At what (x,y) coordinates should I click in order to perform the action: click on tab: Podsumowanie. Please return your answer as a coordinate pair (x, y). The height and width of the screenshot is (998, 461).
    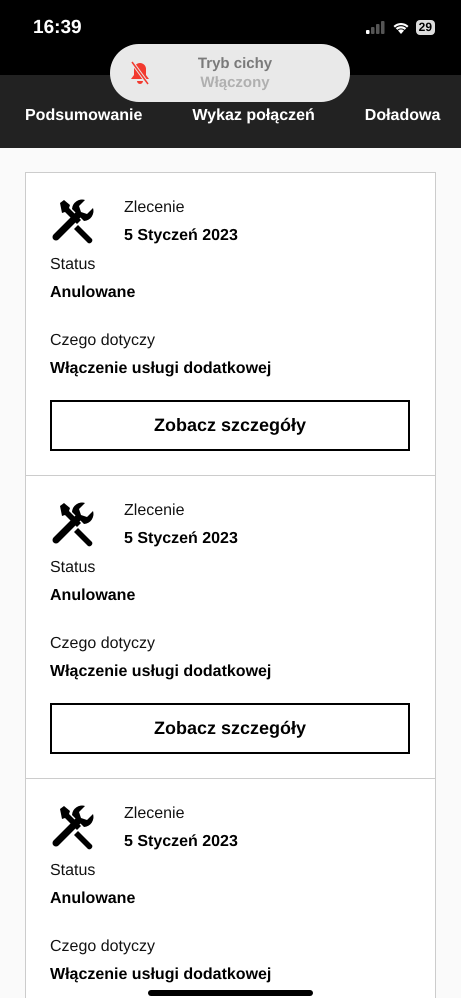
    Looking at the image, I should click on (83, 115).